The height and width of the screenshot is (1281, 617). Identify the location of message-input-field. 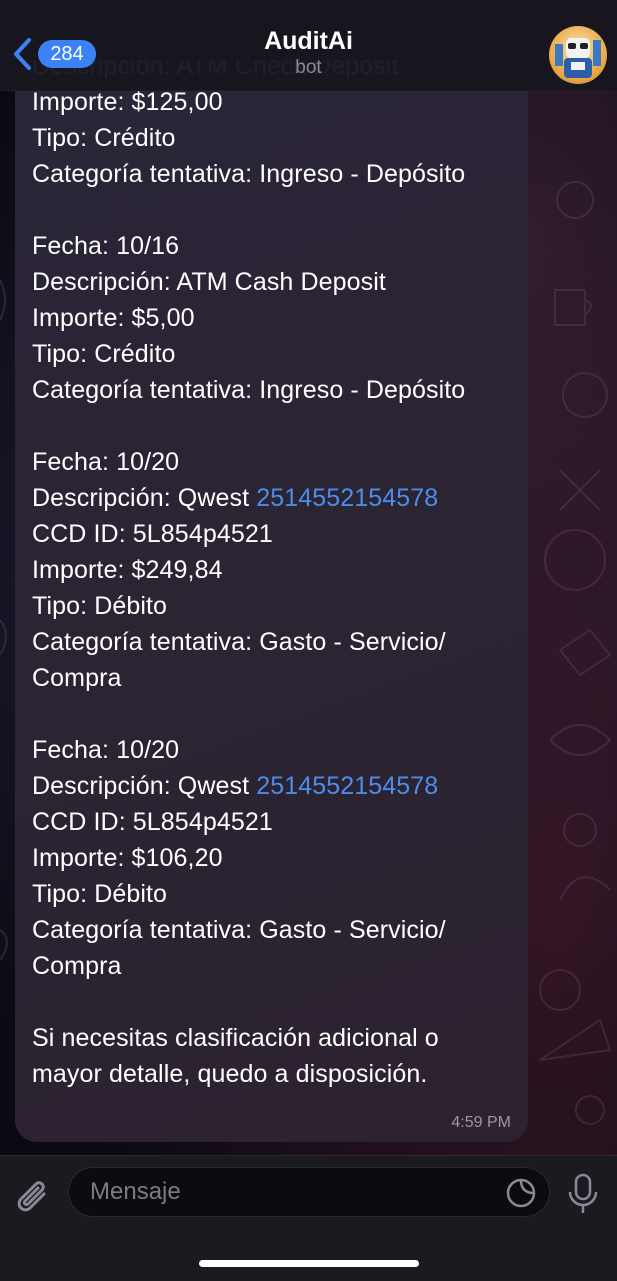
(309, 1192).